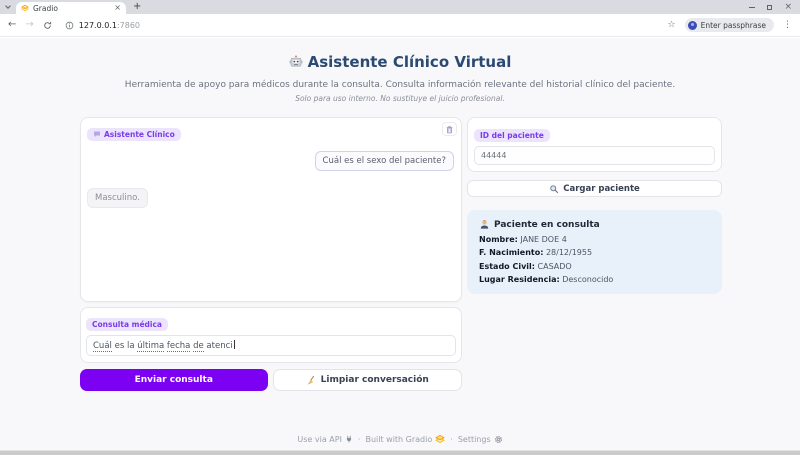 The image size is (800, 455). Describe the element at coordinates (788, 7) in the screenshot. I see `close-icon: ×` at that location.